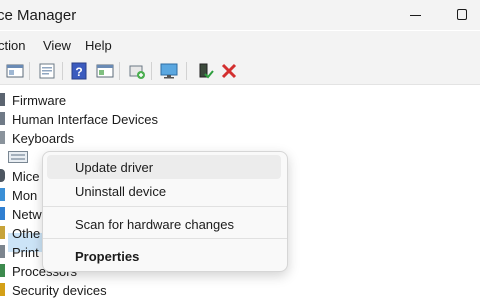 The image size is (480, 300). What do you see at coordinates (57, 45) in the screenshot?
I see `menu-view: View` at bounding box center [57, 45].